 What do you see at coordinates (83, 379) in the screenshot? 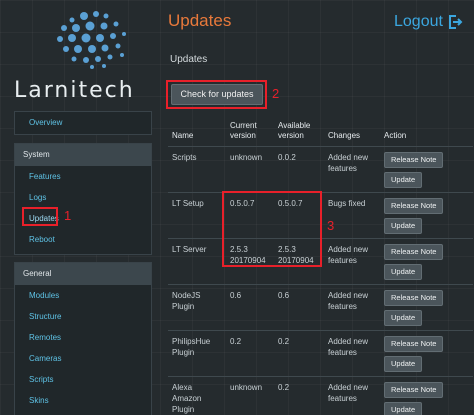
I see `sidebar-item-scripts: Scripts` at bounding box center [83, 379].